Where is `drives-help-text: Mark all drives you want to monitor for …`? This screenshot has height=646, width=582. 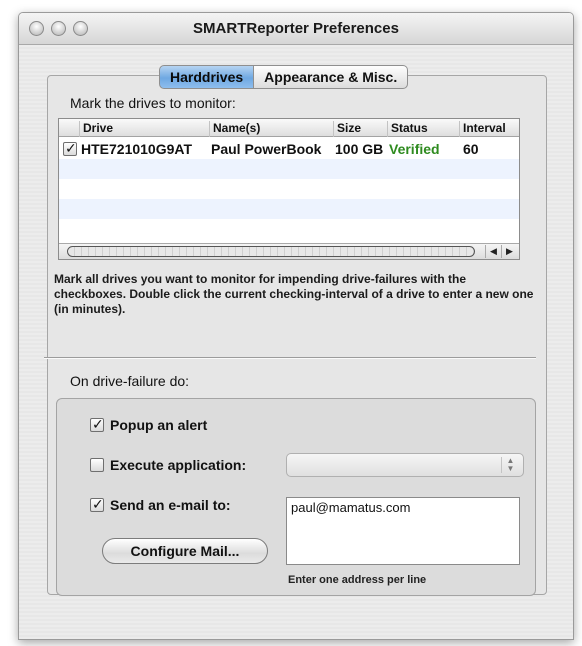
drives-help-text: Mark all drives you want to monitor for … is located at coordinates (294, 294).